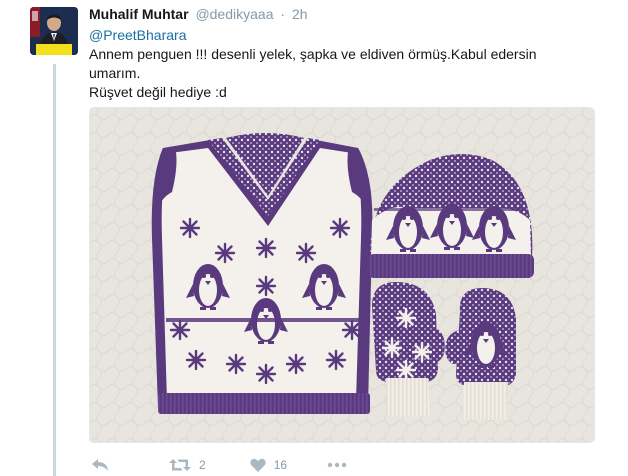 The width and height of the screenshot is (628, 476). What do you see at coordinates (115, 73) in the screenshot?
I see `tweet-text-line: umarım.` at bounding box center [115, 73].